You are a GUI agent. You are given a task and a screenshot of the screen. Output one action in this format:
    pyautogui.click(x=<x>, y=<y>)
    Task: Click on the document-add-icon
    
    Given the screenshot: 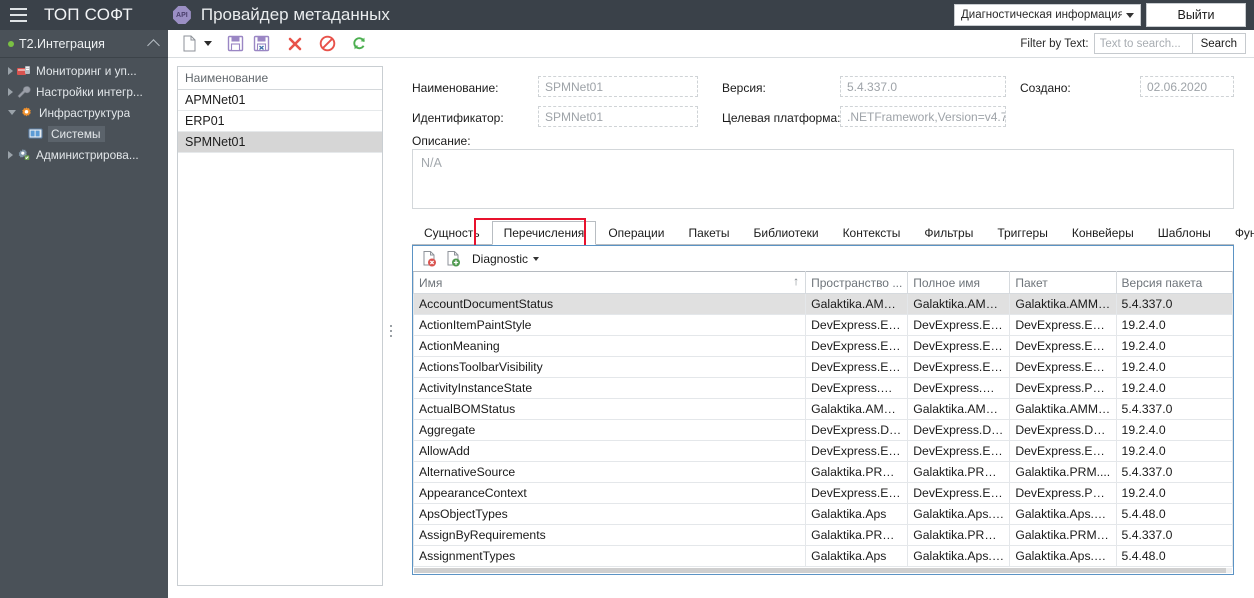 What is the action you would take?
    pyautogui.click(x=454, y=259)
    